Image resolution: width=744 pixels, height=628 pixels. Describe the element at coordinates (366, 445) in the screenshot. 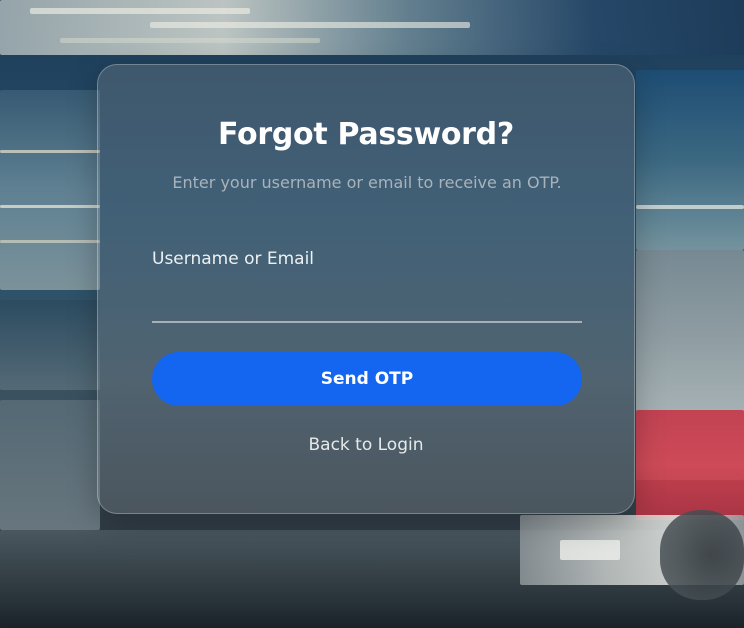

I see `back-to-login-link: Back to Login` at that location.